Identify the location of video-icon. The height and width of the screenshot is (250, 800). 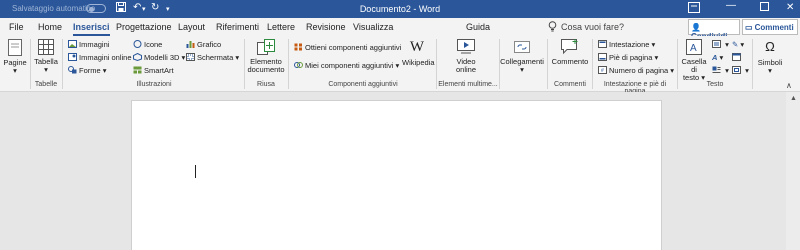
(466, 46).